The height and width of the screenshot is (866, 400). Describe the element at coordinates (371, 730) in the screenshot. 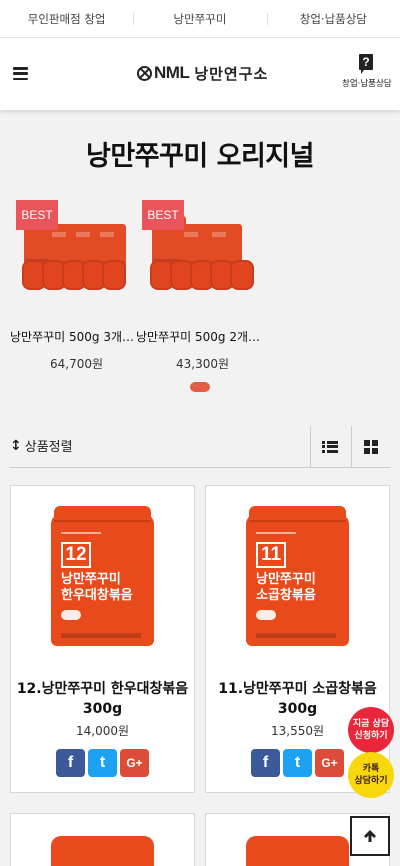

I see `apply-consult-button: 지금 상담 신청하기` at that location.